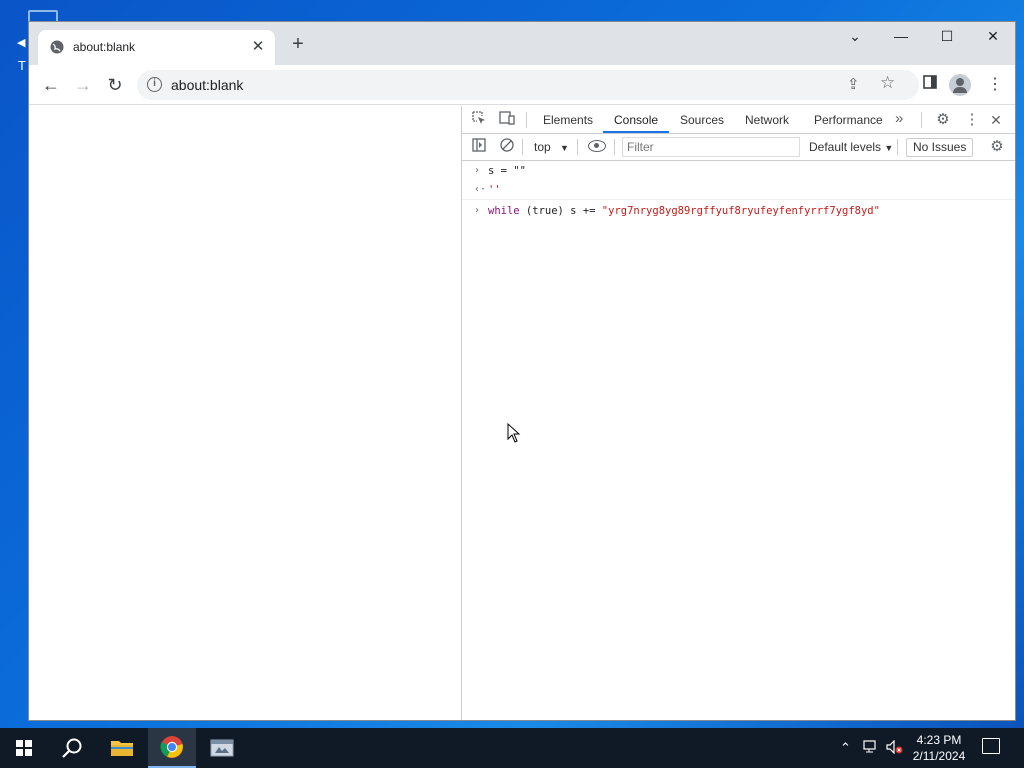 The height and width of the screenshot is (768, 1024). I want to click on output-prompt-icon: ‹·, so click(480, 189).